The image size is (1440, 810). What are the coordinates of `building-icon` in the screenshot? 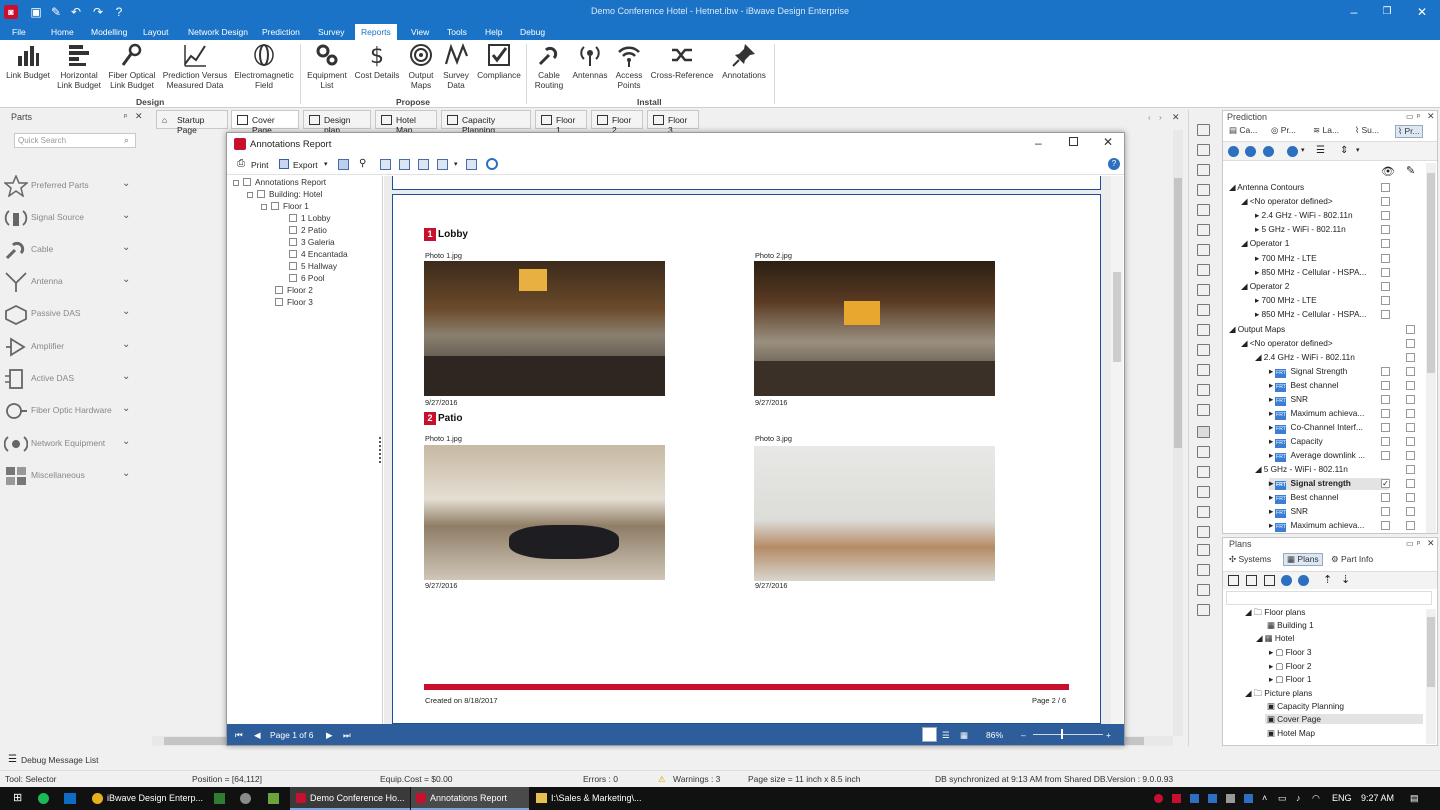 It's located at (1233, 580).